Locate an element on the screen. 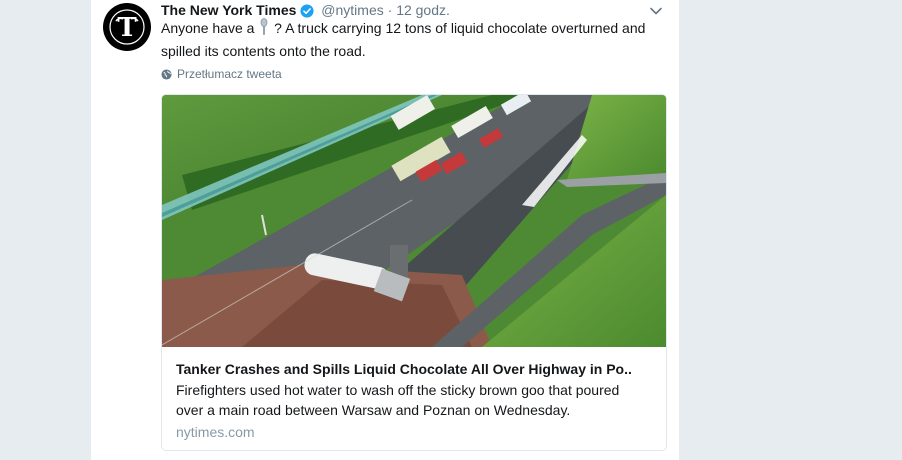  chevron-down-icon is located at coordinates (656, 11).